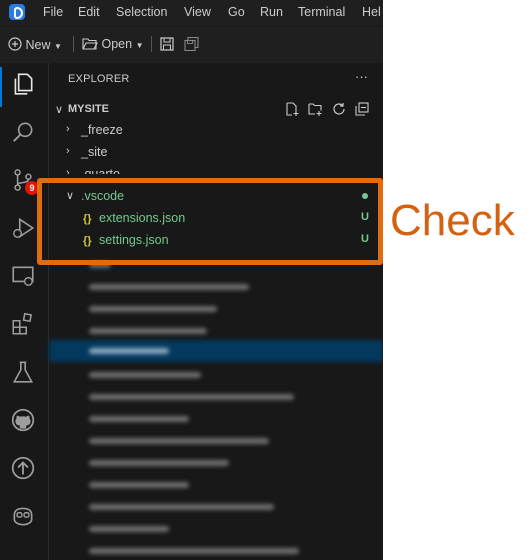 Image resolution: width=532 pixels, height=560 pixels. What do you see at coordinates (216, 110) in the screenshot?
I see `workspace-folder-header: ∨ MYSITE` at bounding box center [216, 110].